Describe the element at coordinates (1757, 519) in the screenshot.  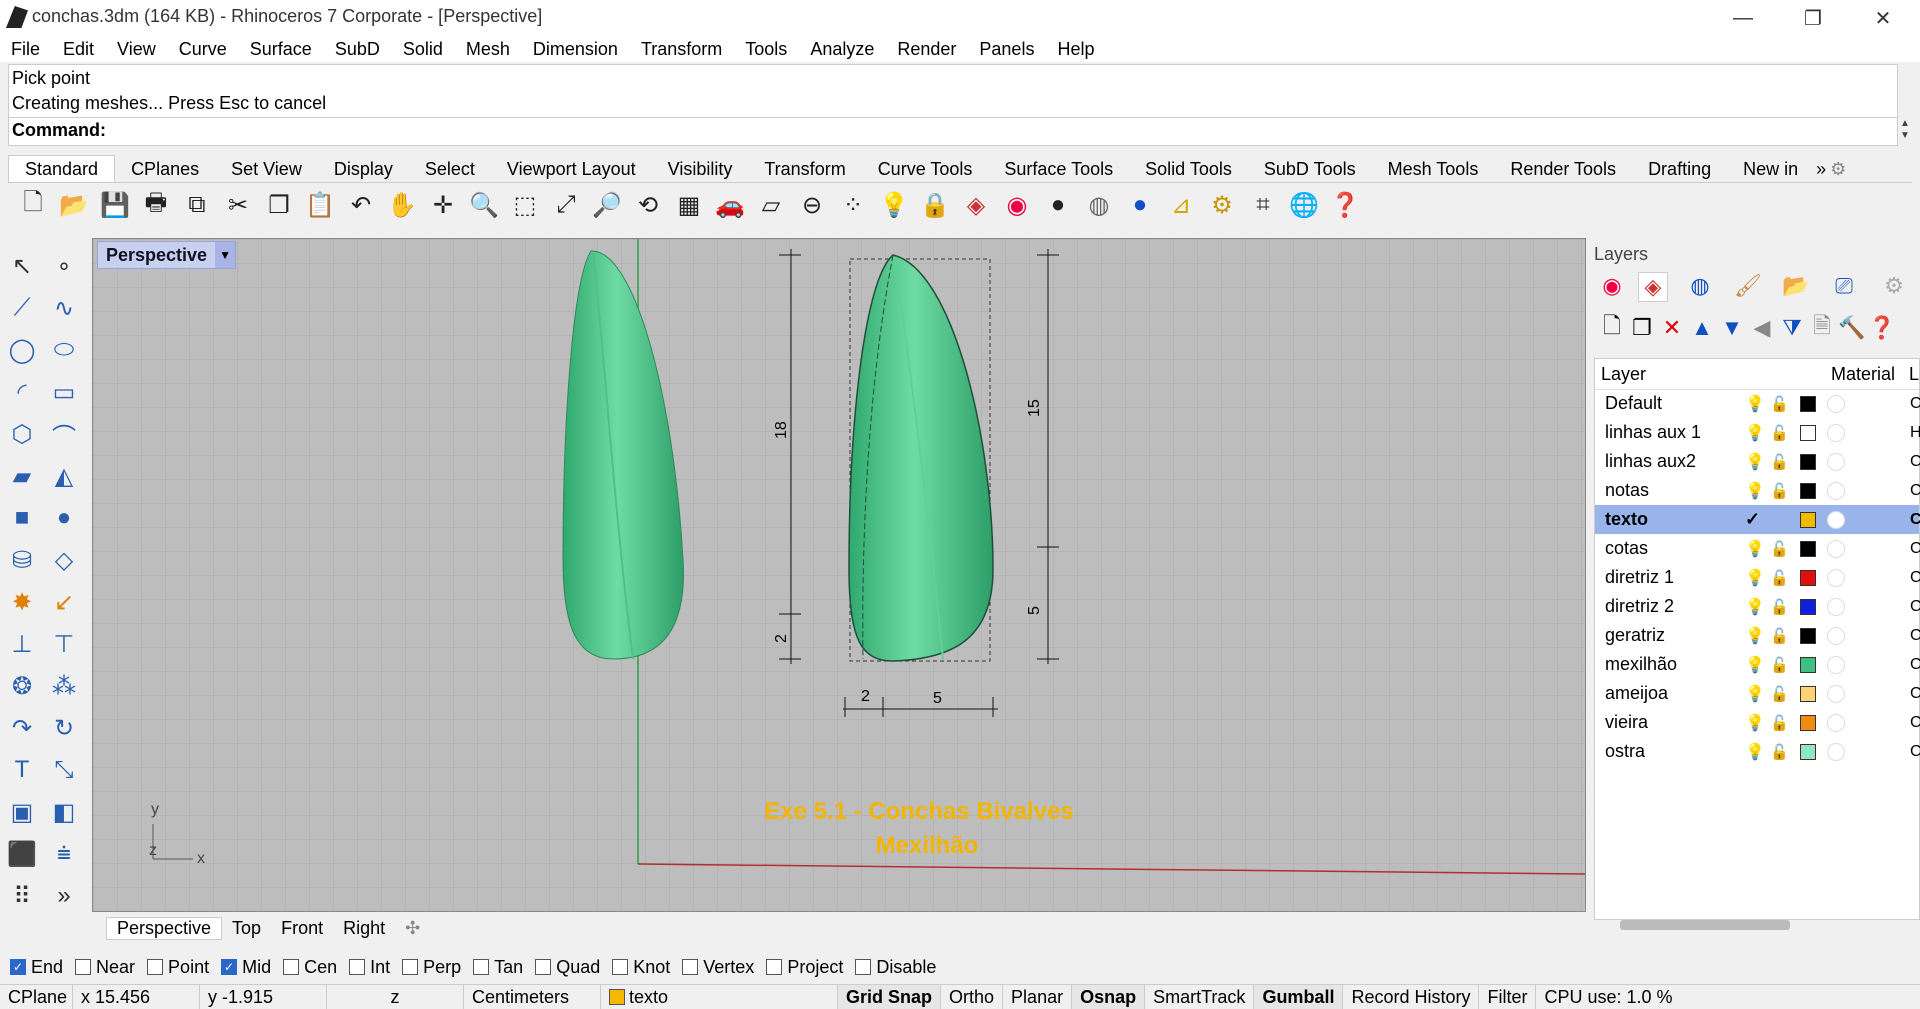
I see `layer-row: texto ✓ C` at that location.